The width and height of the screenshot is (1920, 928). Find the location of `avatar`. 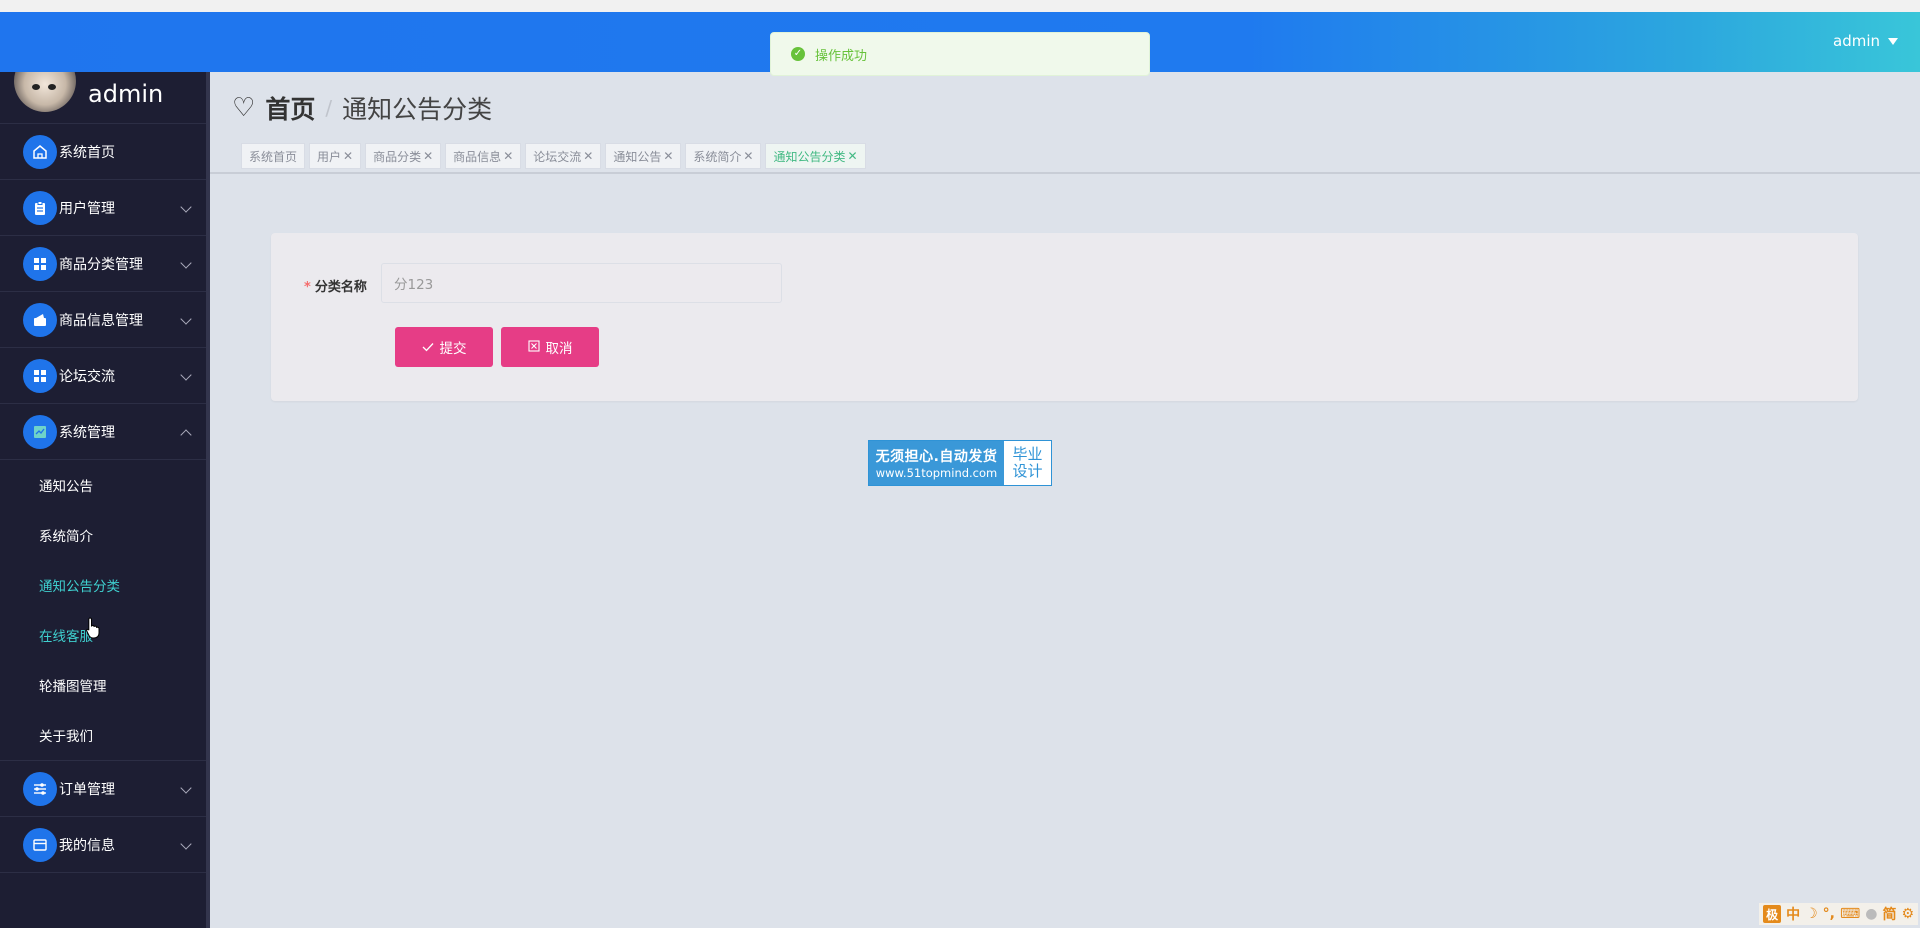

avatar is located at coordinates (45, 92).